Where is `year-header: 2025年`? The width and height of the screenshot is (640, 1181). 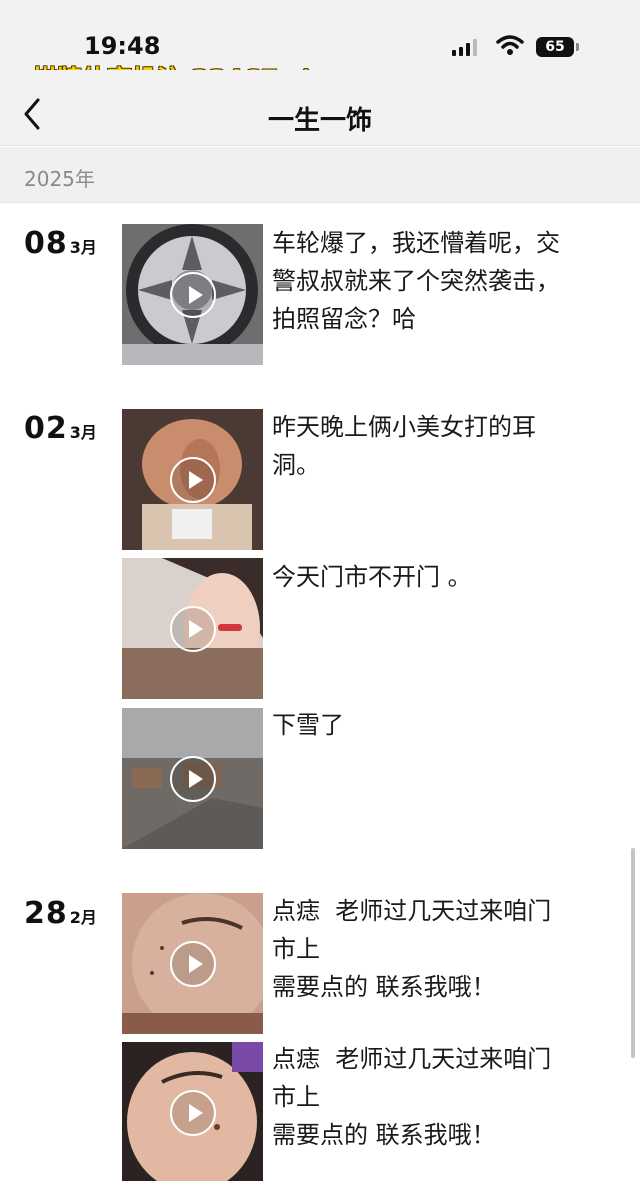
year-header: 2025年 is located at coordinates (320, 175).